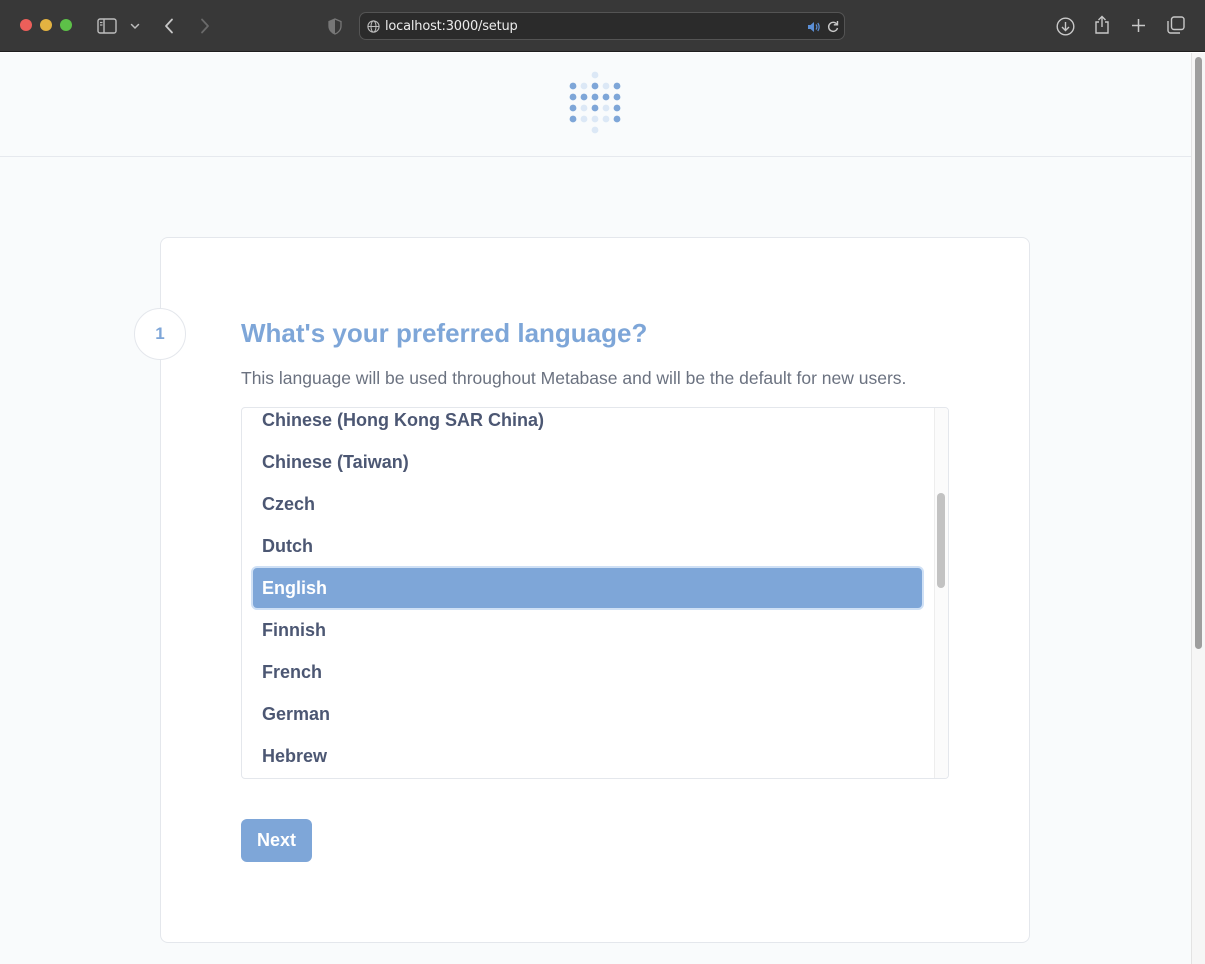 The height and width of the screenshot is (964, 1205). What do you see at coordinates (833, 26) in the screenshot?
I see `reload-icon` at bounding box center [833, 26].